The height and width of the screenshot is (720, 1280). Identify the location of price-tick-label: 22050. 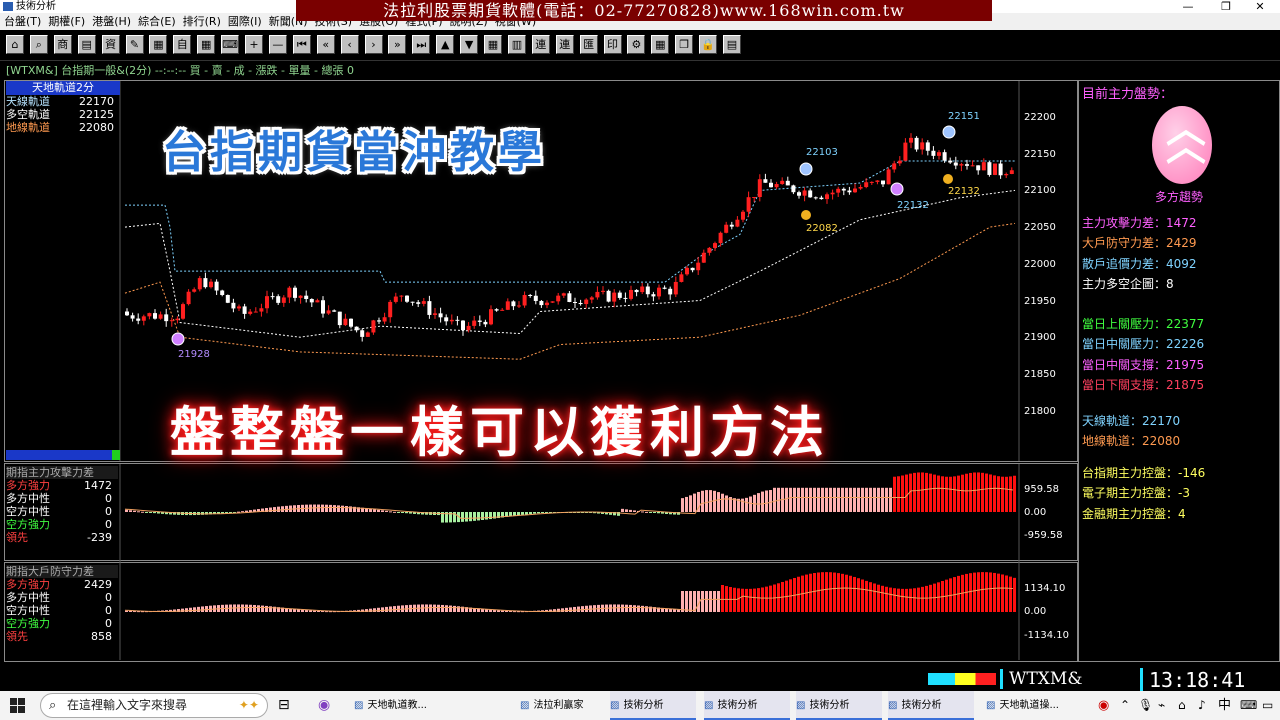
(1040, 228).